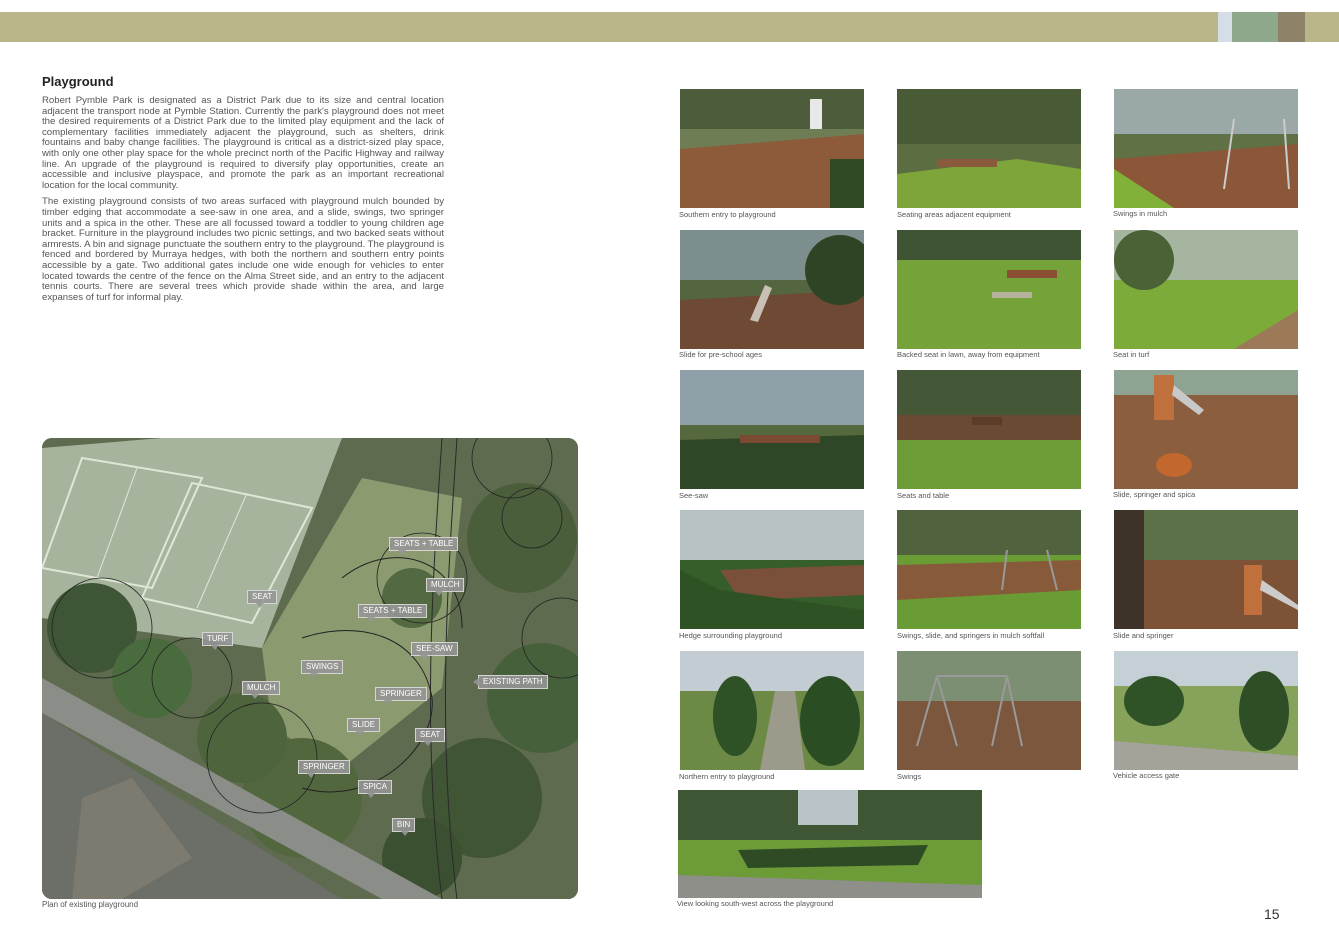 This screenshot has width=1339, height=947. Describe the element at coordinates (1225, 27) in the screenshot. I see `header-swatch-light` at that location.